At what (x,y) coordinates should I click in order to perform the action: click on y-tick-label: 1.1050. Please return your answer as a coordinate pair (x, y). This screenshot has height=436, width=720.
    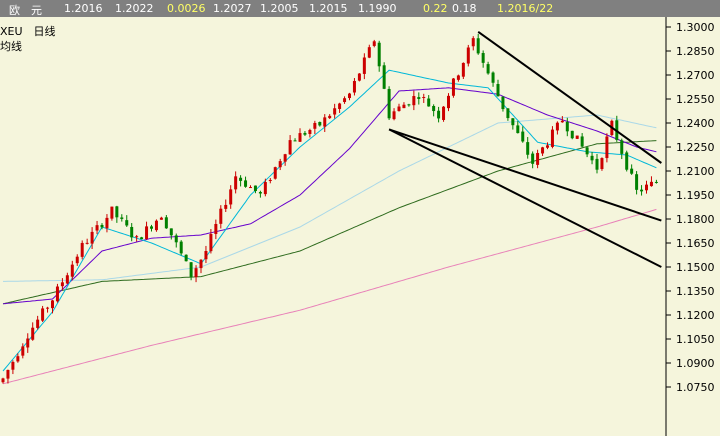
    Looking at the image, I should click on (695, 339).